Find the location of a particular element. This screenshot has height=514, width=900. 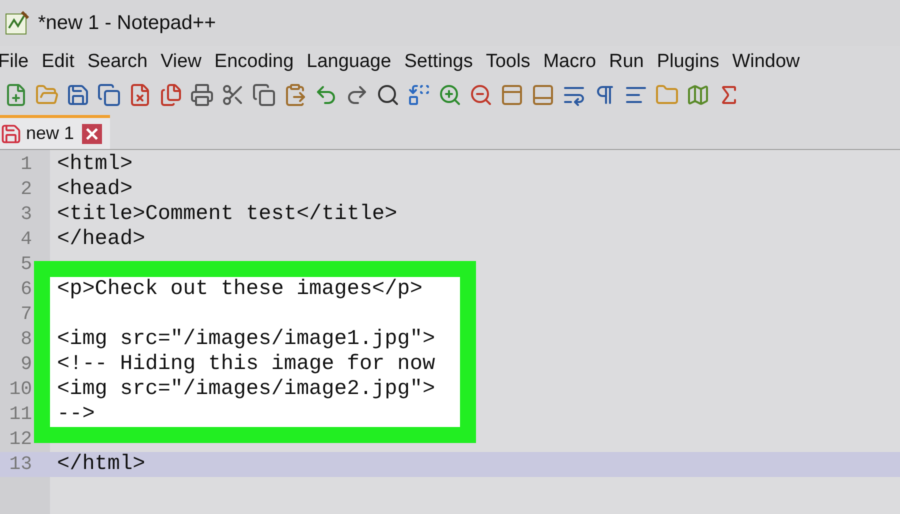

close-icon is located at coordinates (92, 134).